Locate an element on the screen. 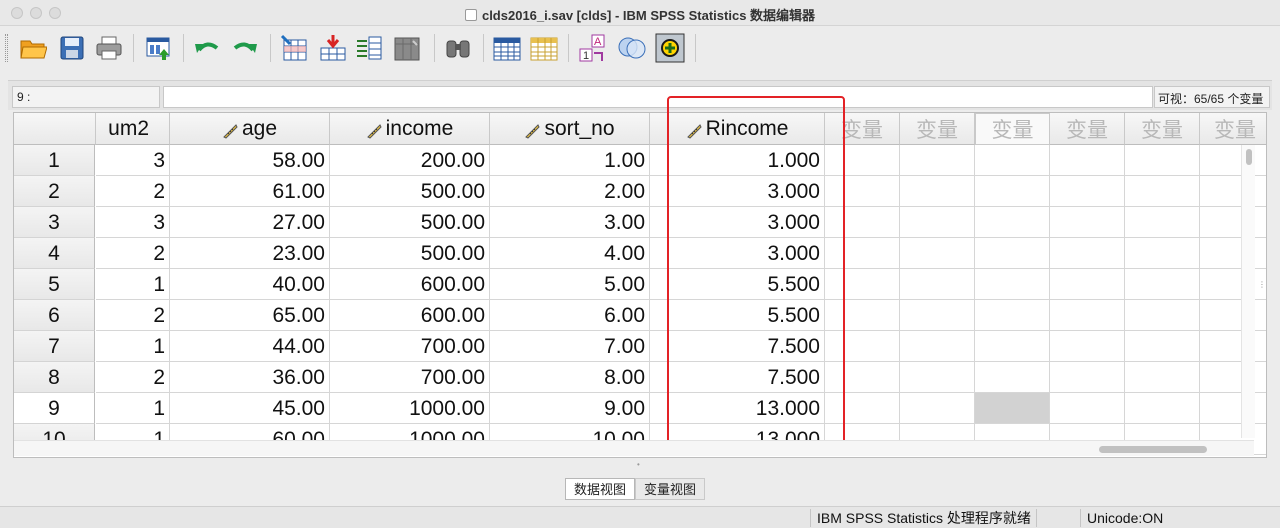 The height and width of the screenshot is (528, 1280). pane-split-handle: • is located at coordinates (640, 464).